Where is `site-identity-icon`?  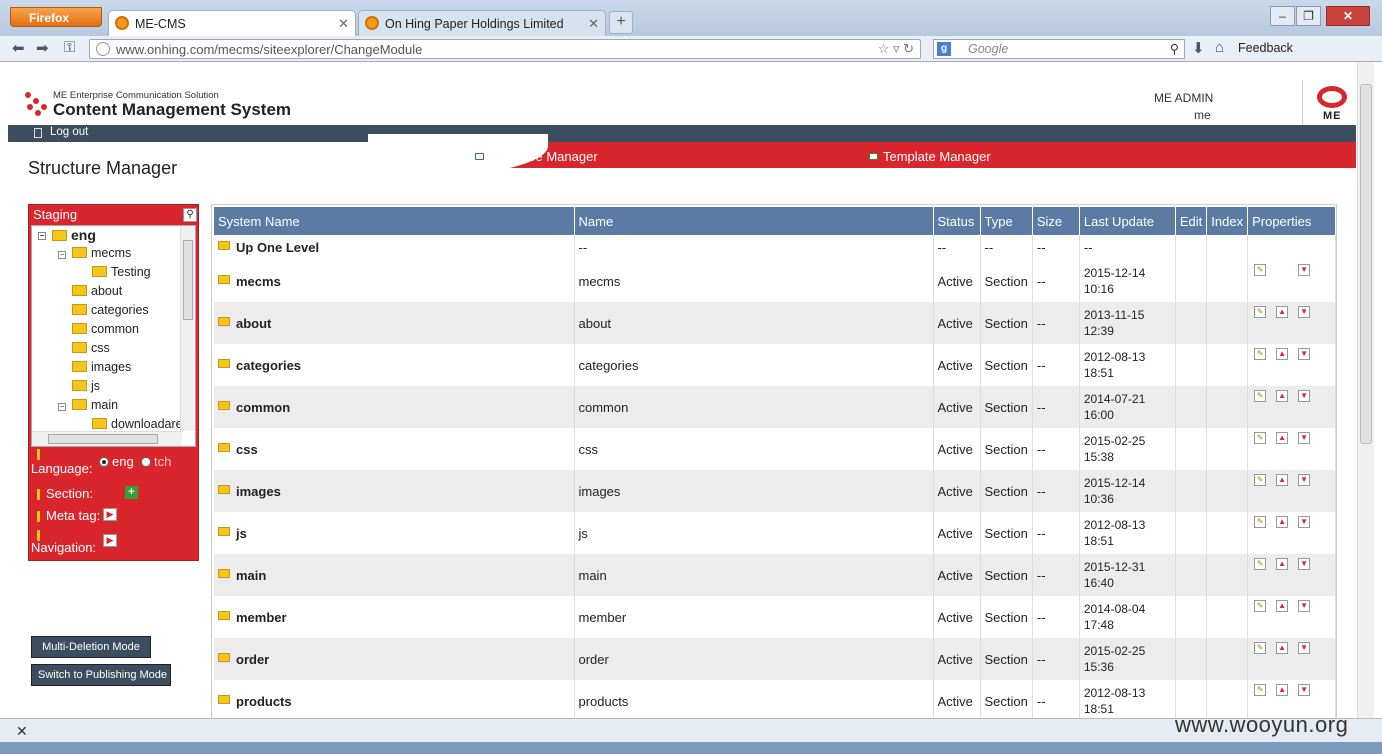
site-identity-icon is located at coordinates (103, 49).